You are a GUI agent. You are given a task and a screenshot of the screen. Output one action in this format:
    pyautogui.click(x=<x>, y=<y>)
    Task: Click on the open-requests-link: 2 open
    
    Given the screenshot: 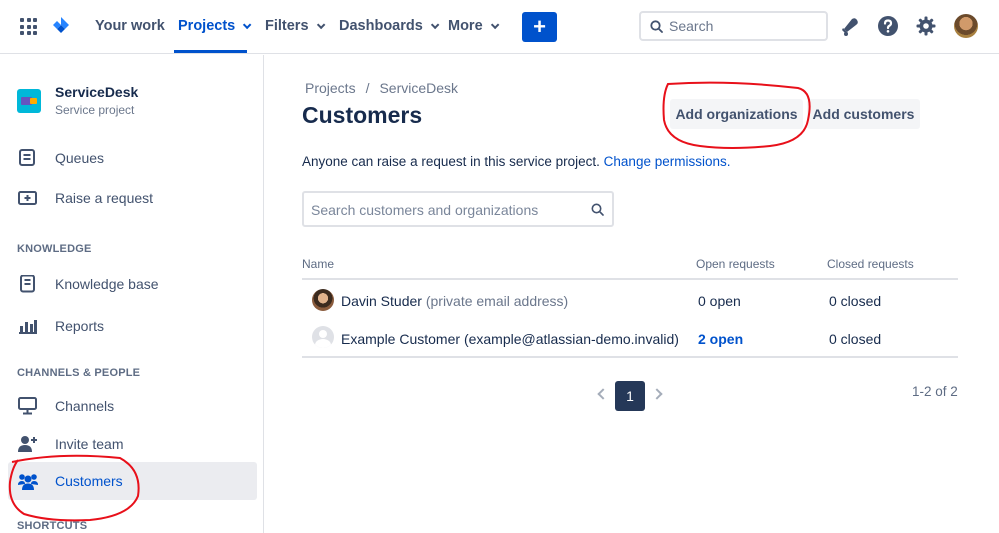 What is the action you would take?
    pyautogui.click(x=720, y=339)
    